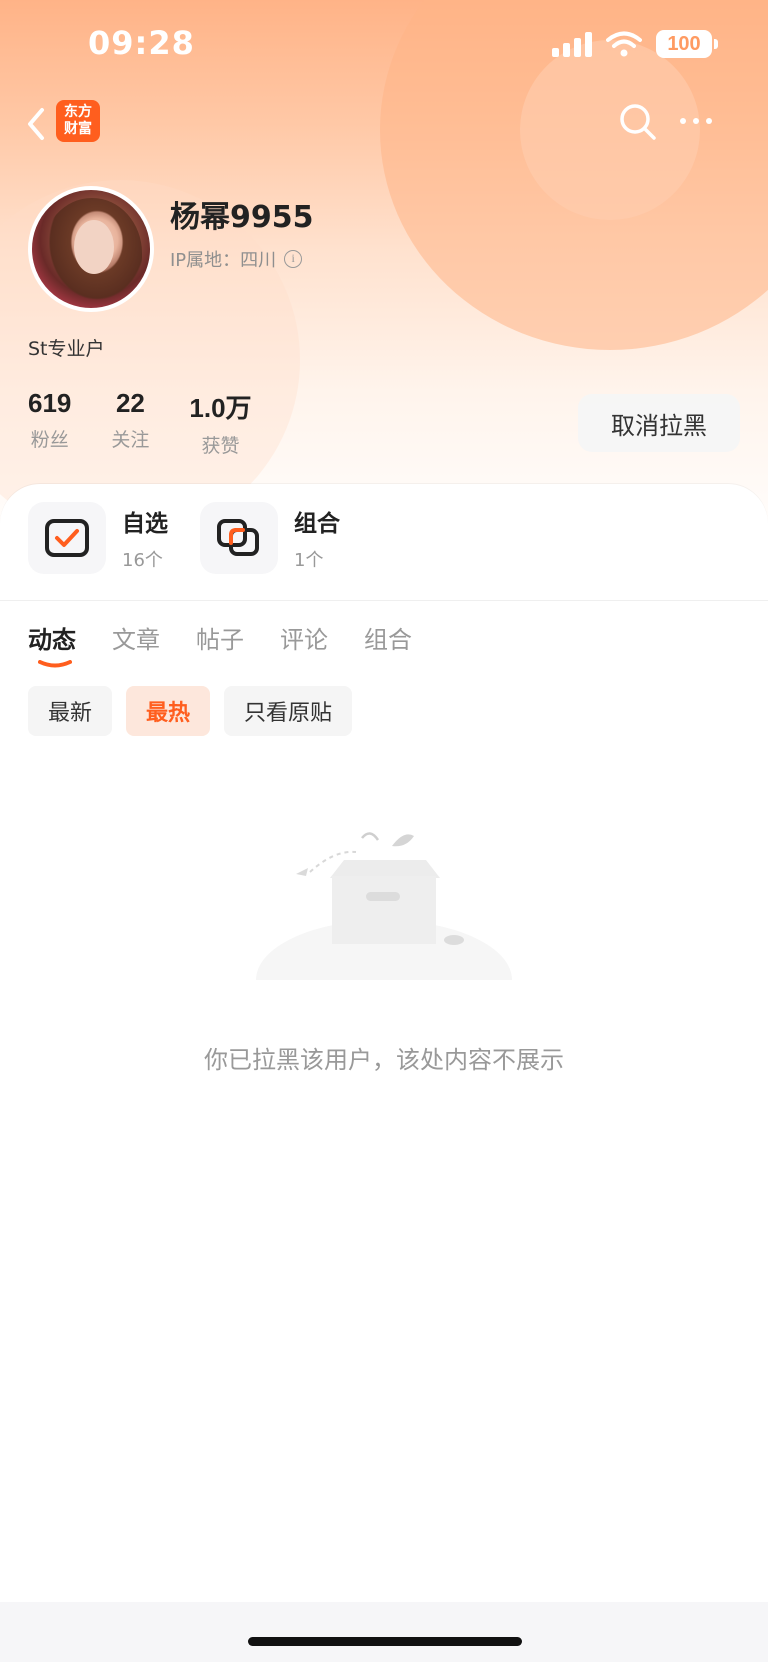 This screenshot has width=768, height=1662. Describe the element at coordinates (91, 249) in the screenshot. I see `avatar` at that location.